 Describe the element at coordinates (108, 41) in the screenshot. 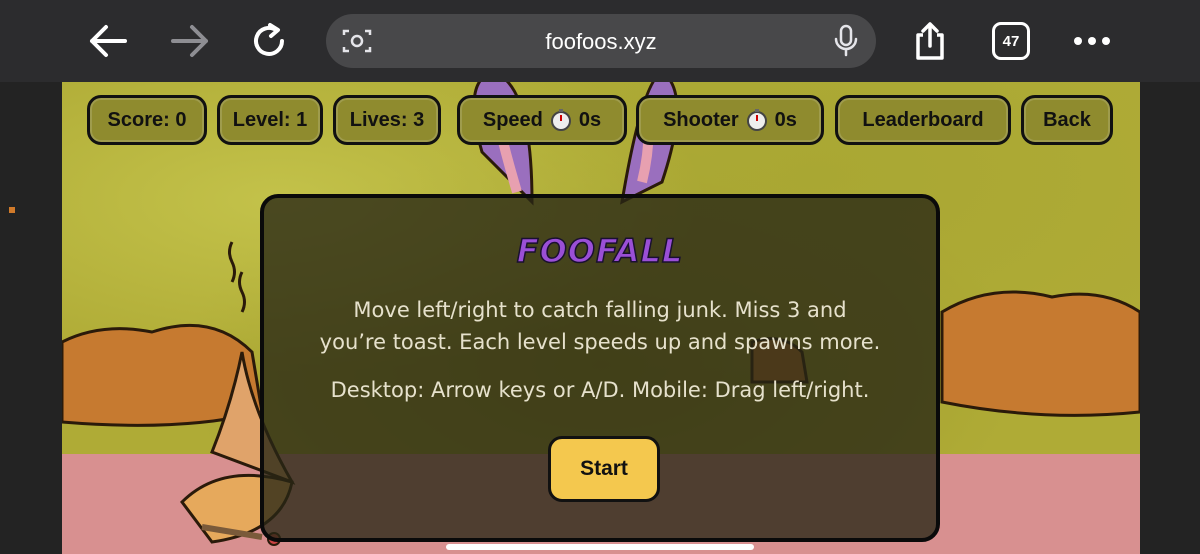

I see `back-arrow-icon` at that location.